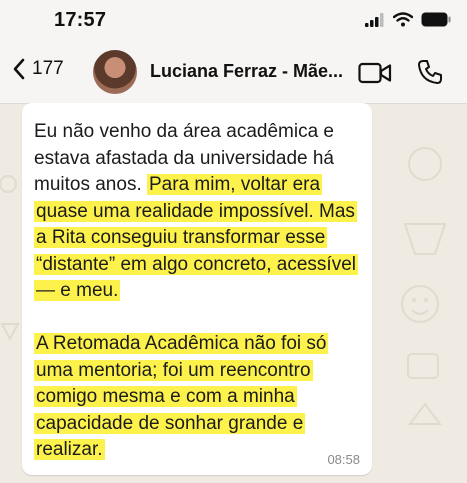 The width and height of the screenshot is (467, 483). Describe the element at coordinates (436, 19) in the screenshot. I see `battery-icon` at that location.